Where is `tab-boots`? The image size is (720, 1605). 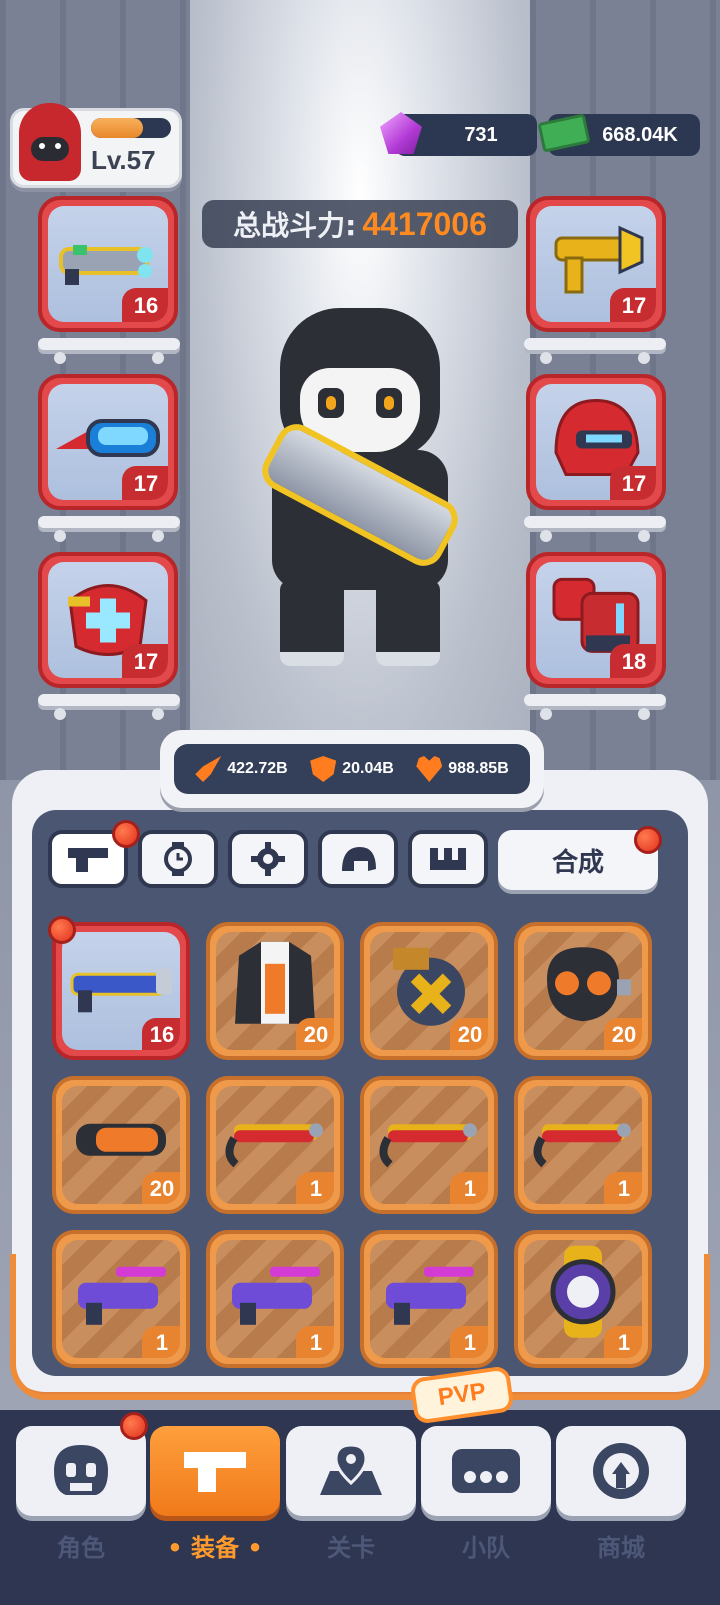
tab-boots is located at coordinates (448, 859).